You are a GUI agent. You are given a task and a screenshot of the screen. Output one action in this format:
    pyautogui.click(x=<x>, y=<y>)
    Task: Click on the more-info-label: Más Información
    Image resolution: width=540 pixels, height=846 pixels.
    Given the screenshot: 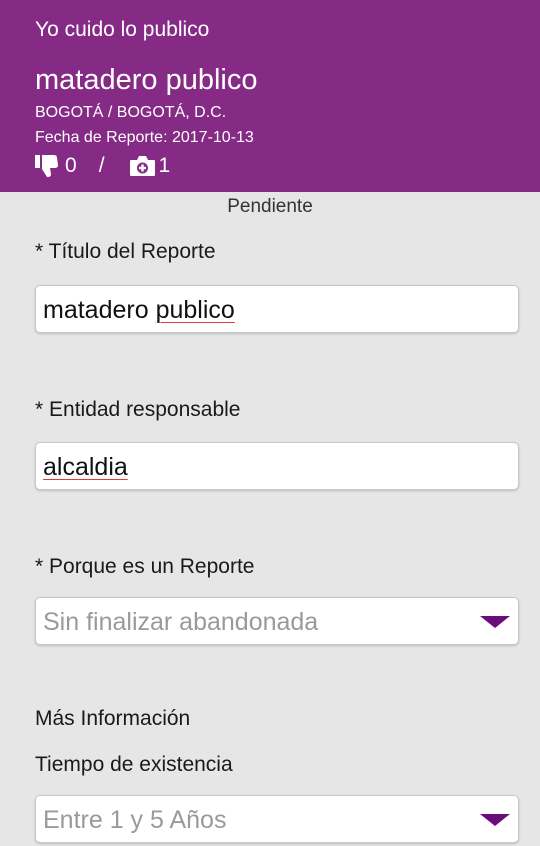 What is the action you would take?
    pyautogui.click(x=113, y=718)
    